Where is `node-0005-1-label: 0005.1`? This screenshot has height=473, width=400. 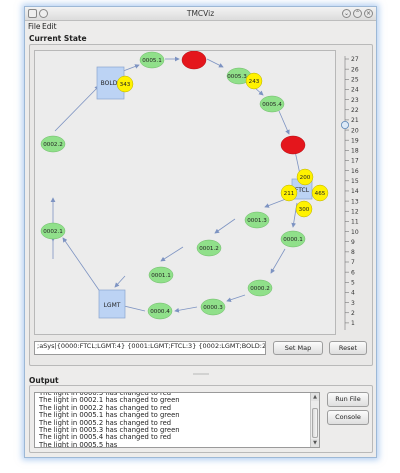 node-0005-1-label: 0005.1 is located at coordinates (152, 61).